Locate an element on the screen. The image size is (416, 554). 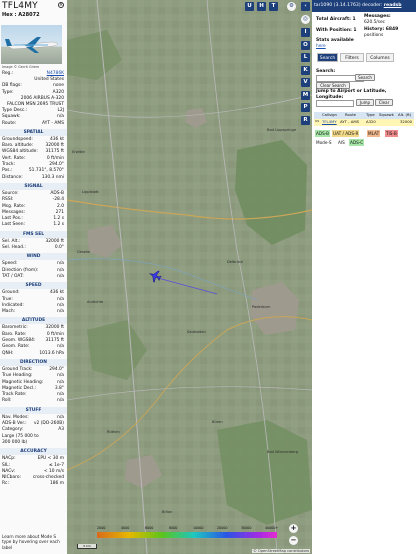
detail-key: Groundspeed: is located at coordinates (17, 139).